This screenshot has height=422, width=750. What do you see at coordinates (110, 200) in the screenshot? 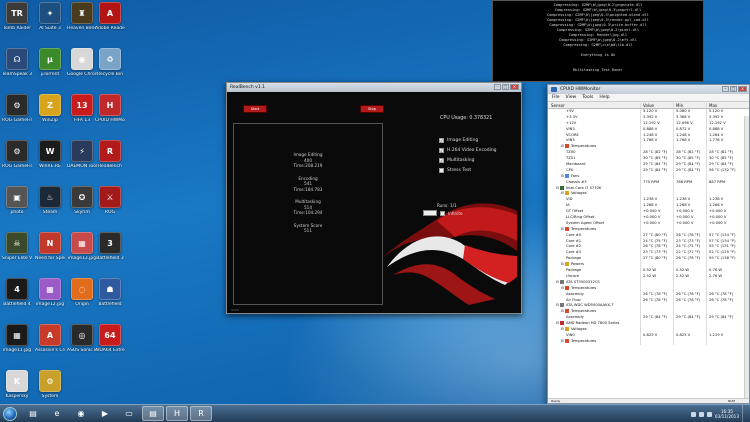
I see `desktop-icon: ⚔ ROG` at bounding box center [110, 200].